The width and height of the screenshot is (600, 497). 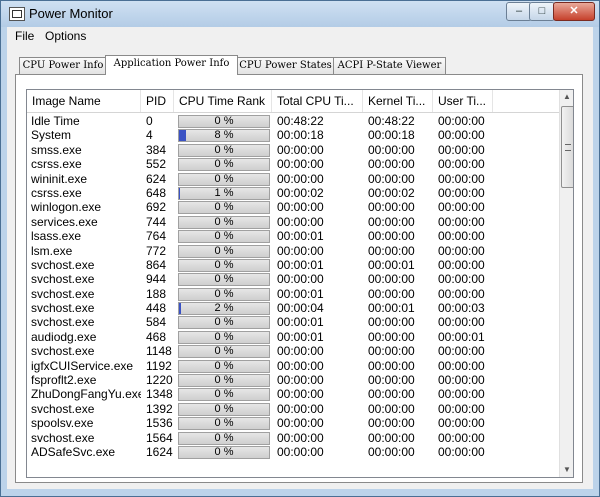 What do you see at coordinates (293, 135) in the screenshot?
I see `table-row: System 4 8 % 00:00:18 00:00:18 00:00:00` at bounding box center [293, 135].